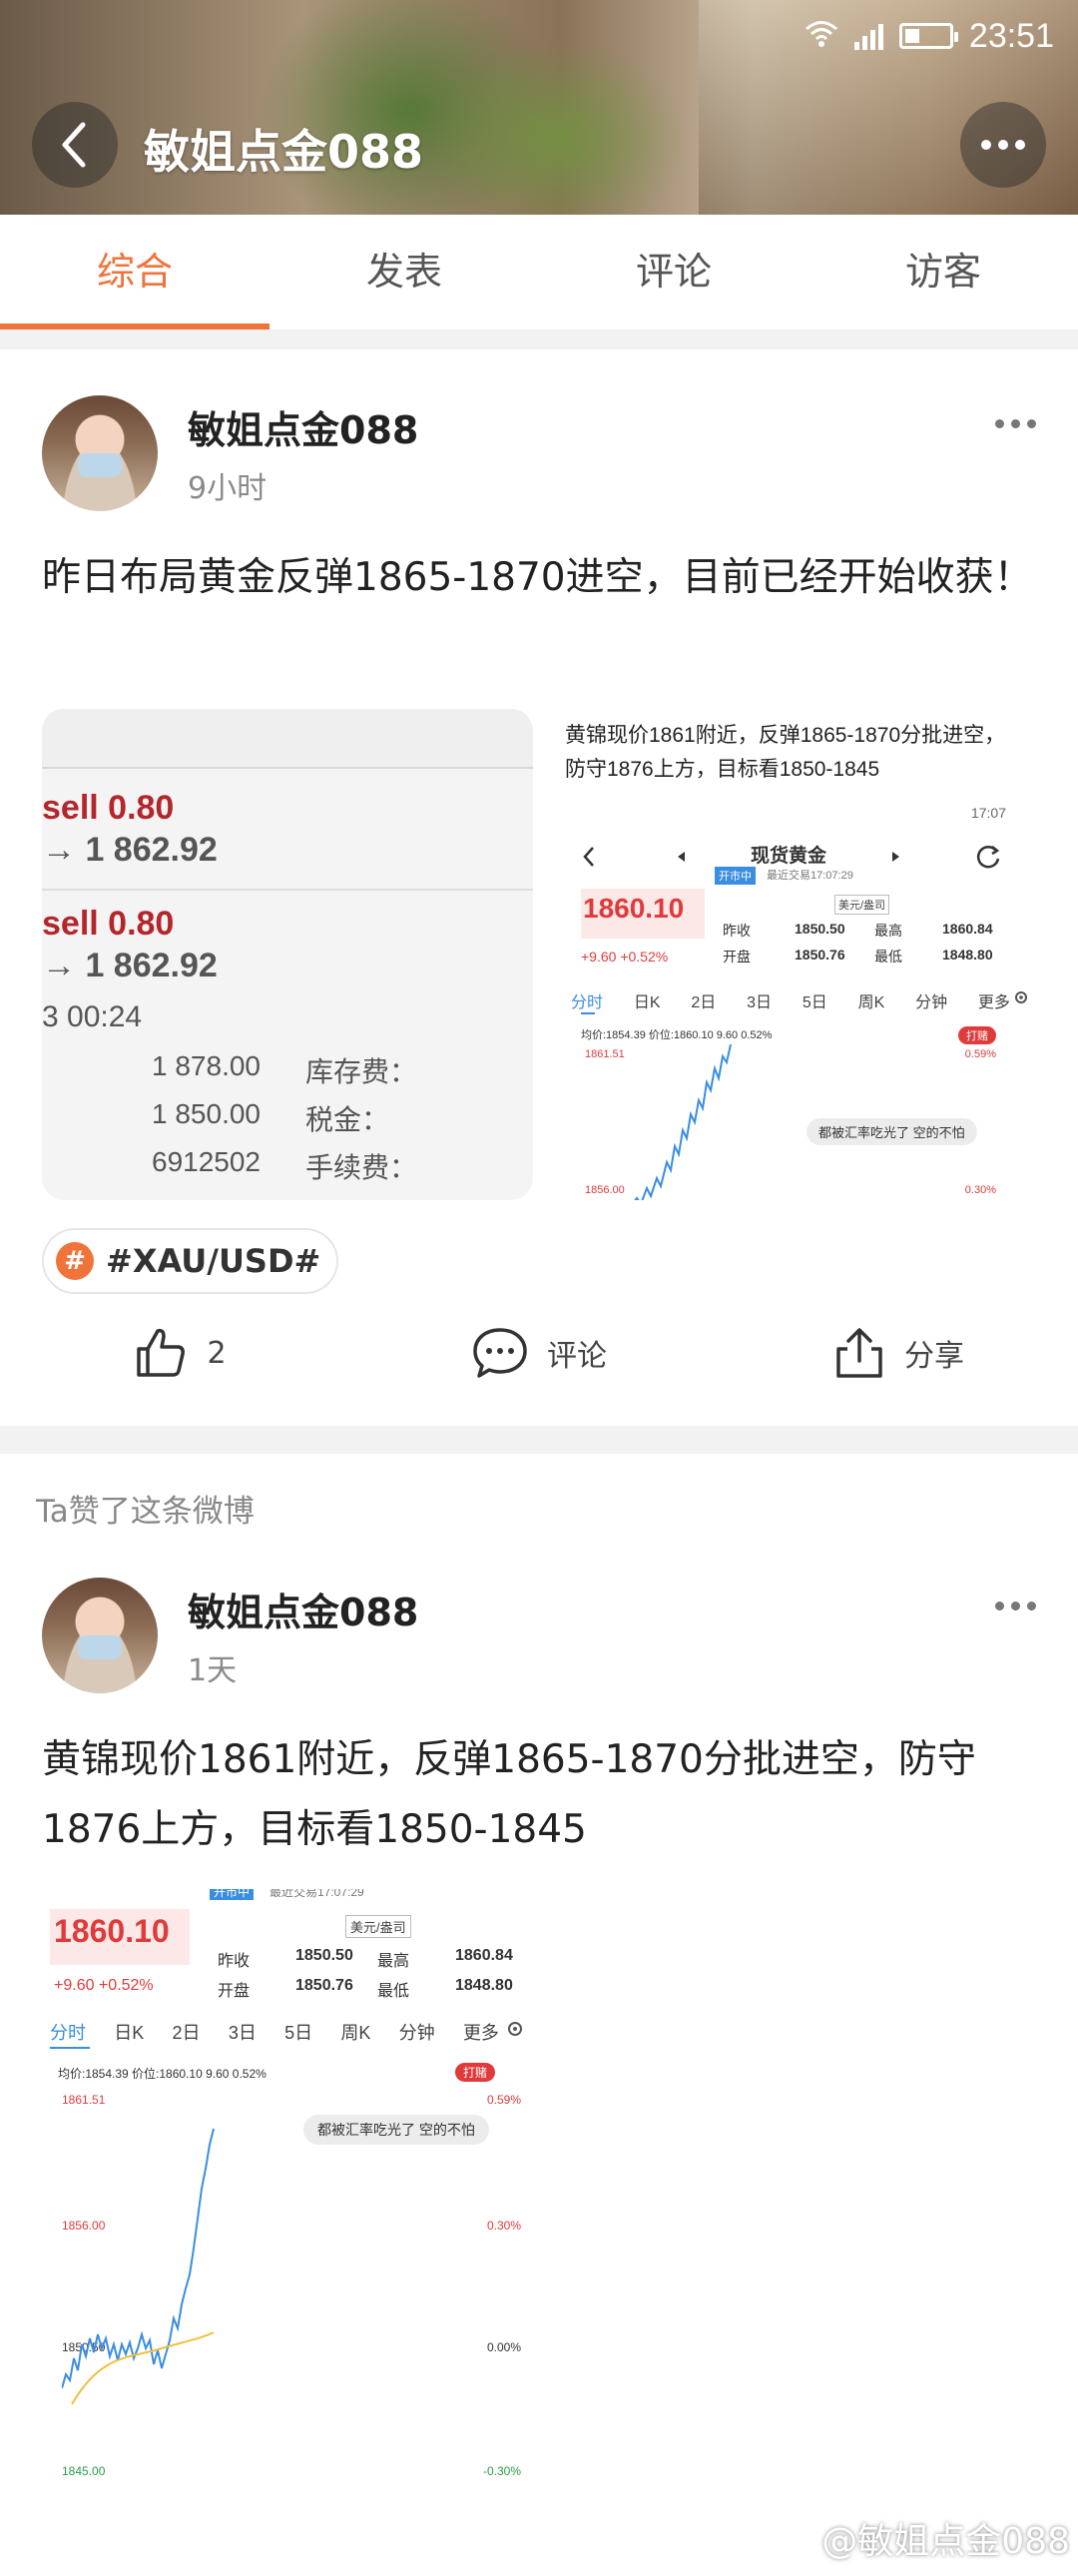 This screenshot has width=1078, height=2576. I want to click on post-text: 昨日布局黄金反弹1865-1870进空，目前已经开始收获！, so click(537, 577).